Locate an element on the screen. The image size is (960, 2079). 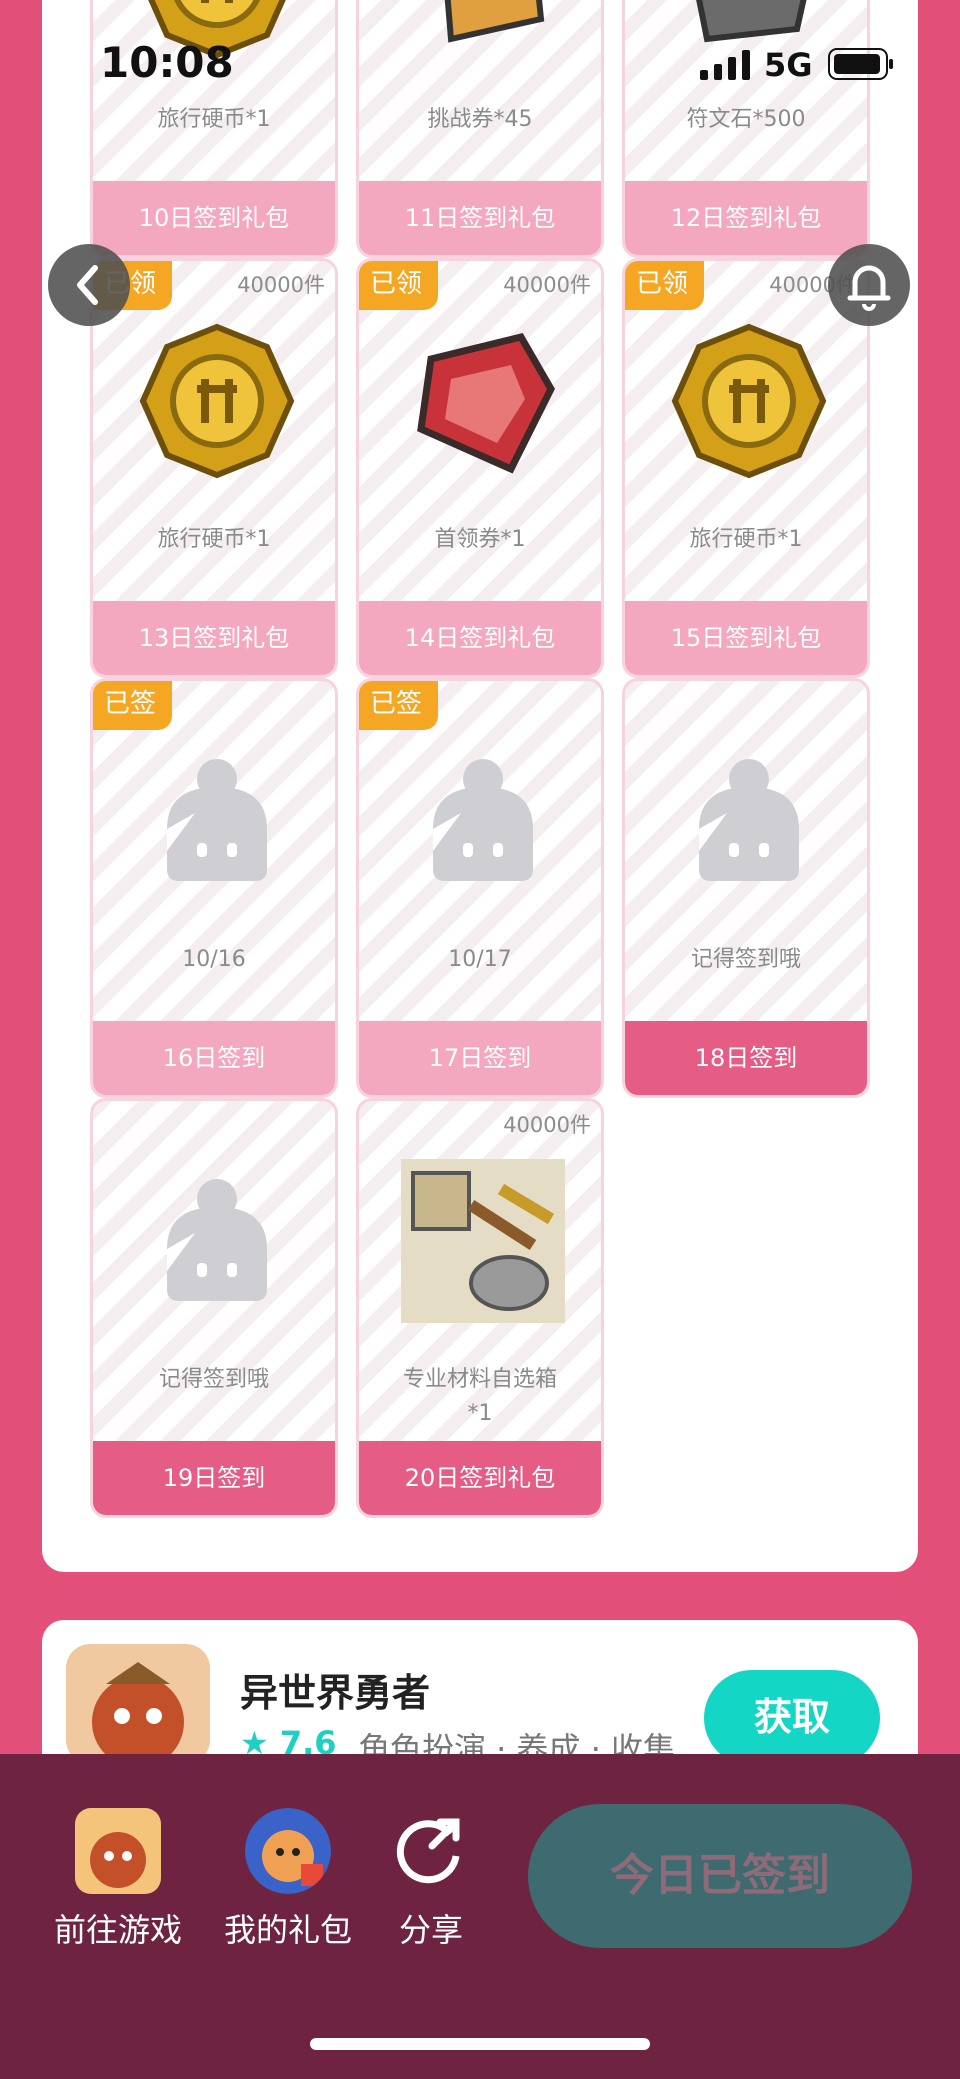
bell-icon is located at coordinates (869, 288).